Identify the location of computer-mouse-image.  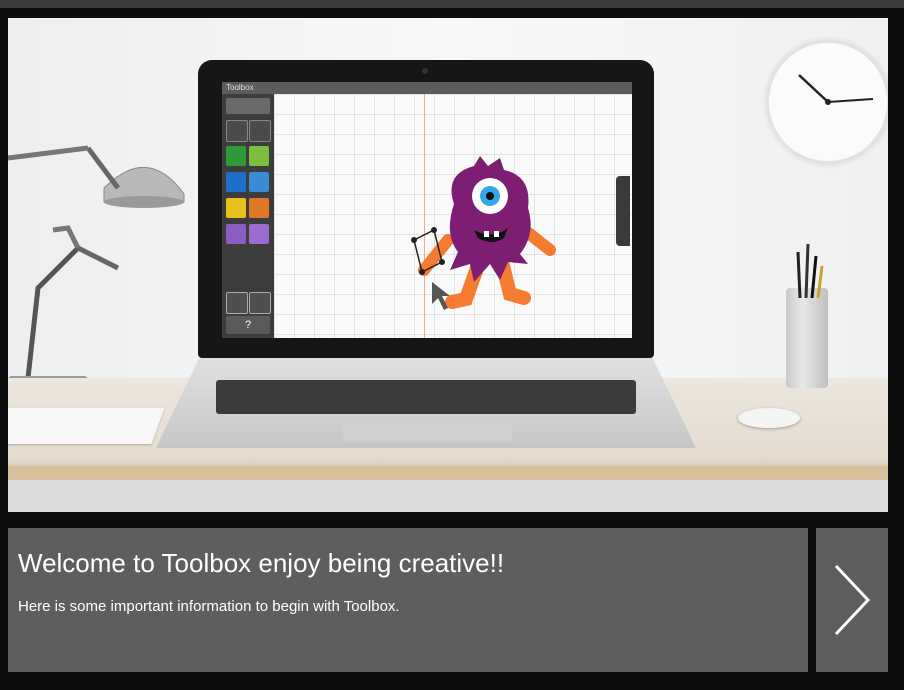
(769, 418).